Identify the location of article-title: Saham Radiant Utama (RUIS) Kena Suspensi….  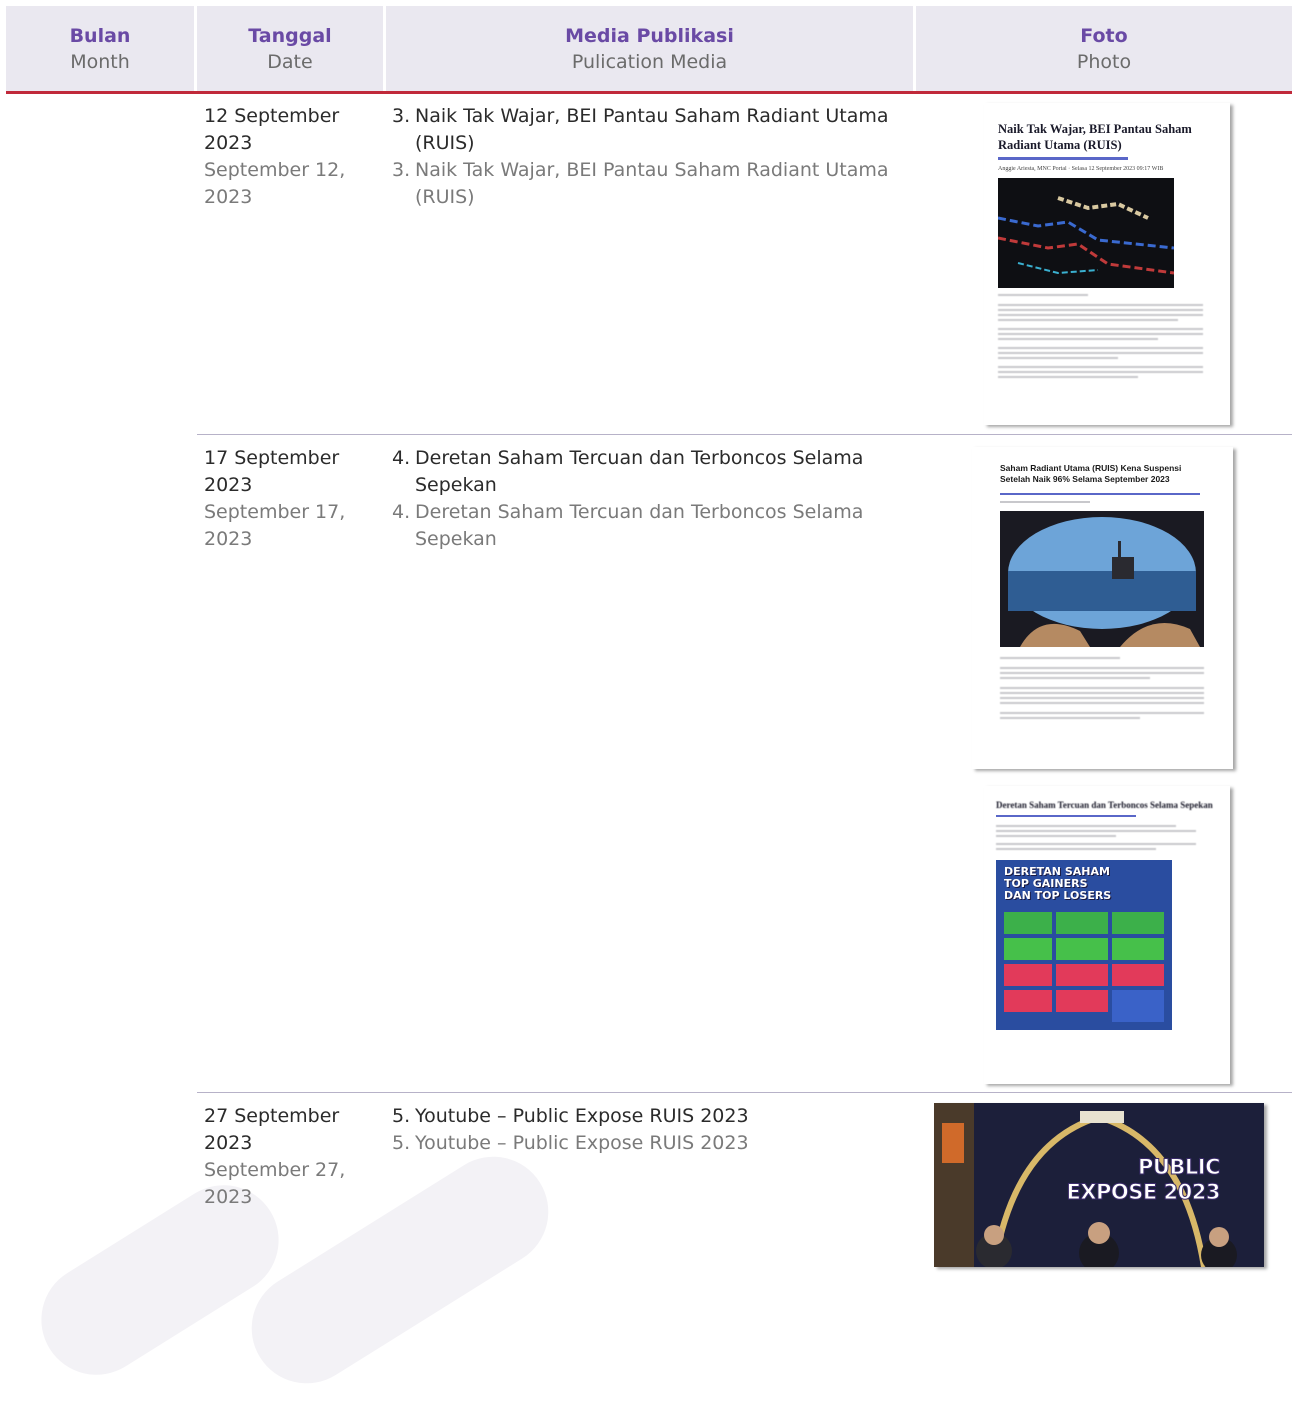
(1091, 473).